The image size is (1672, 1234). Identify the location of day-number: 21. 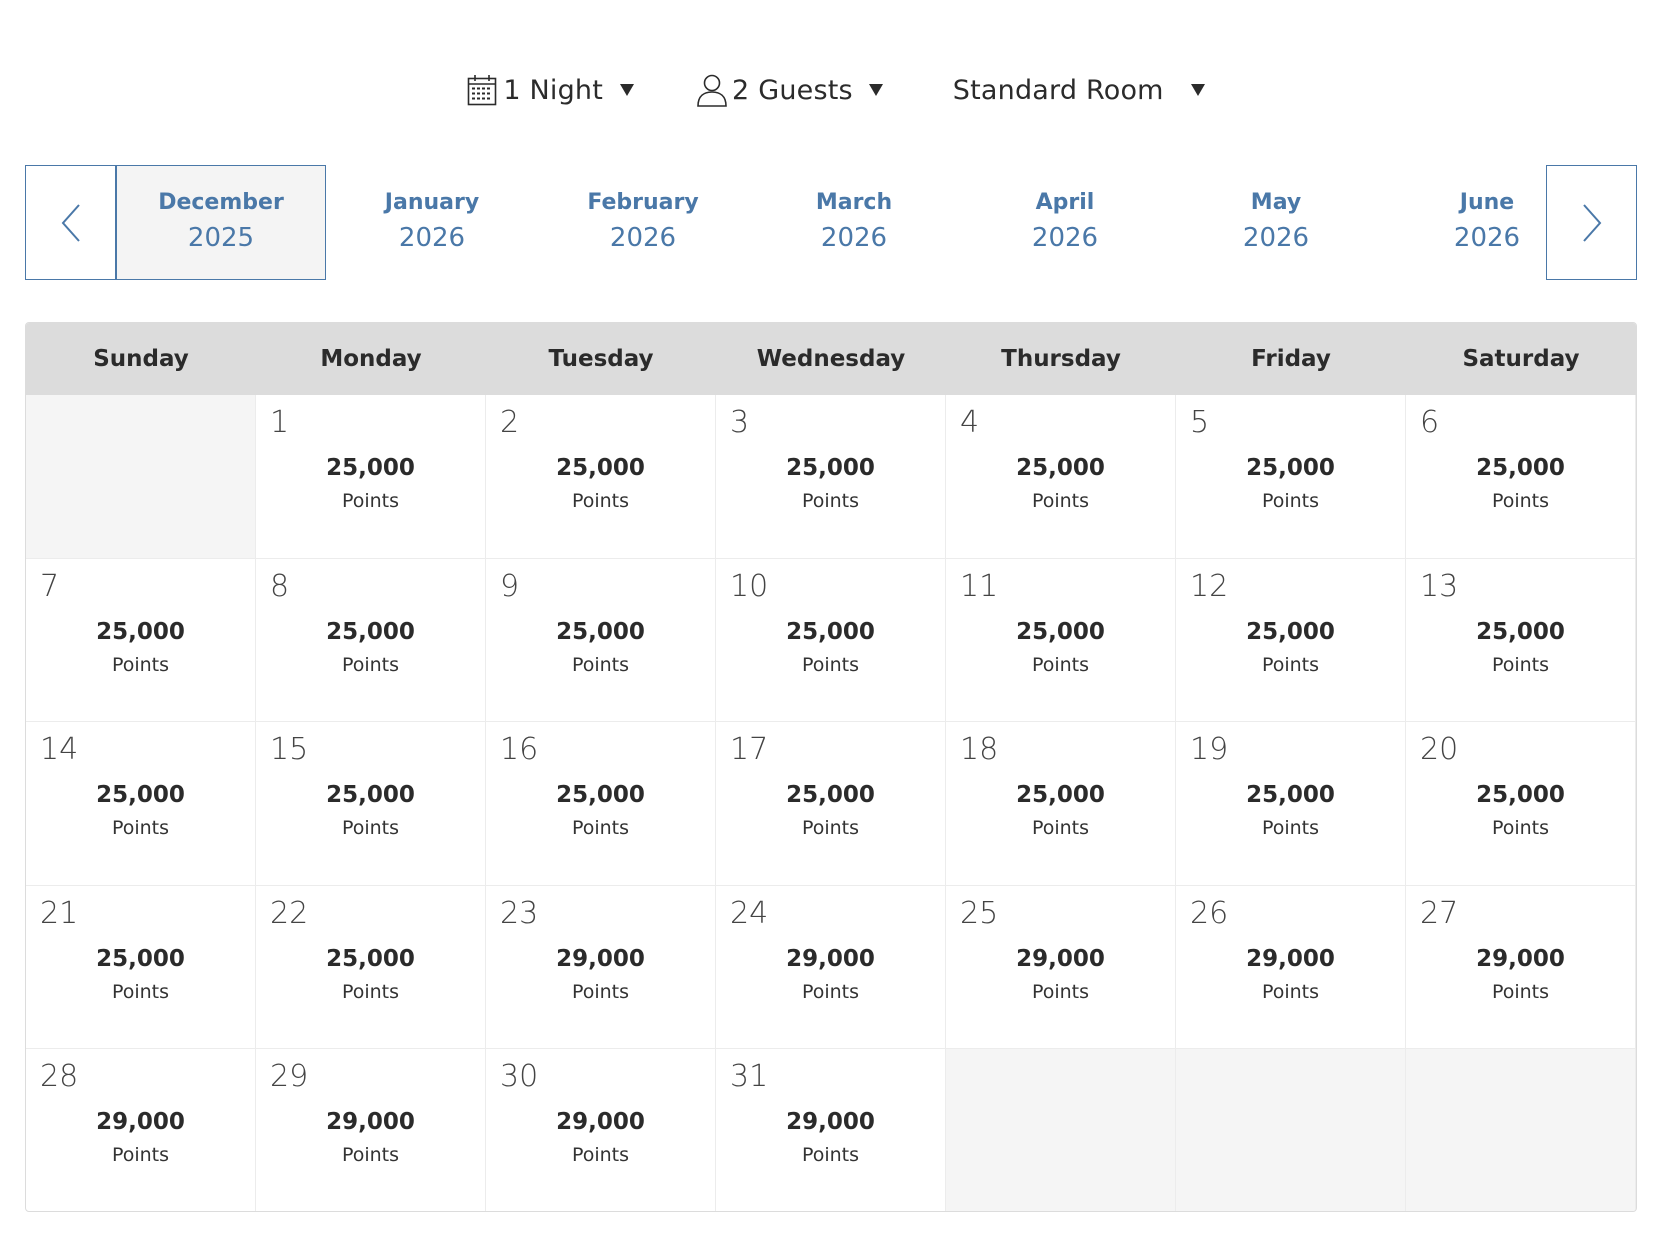
(59, 913).